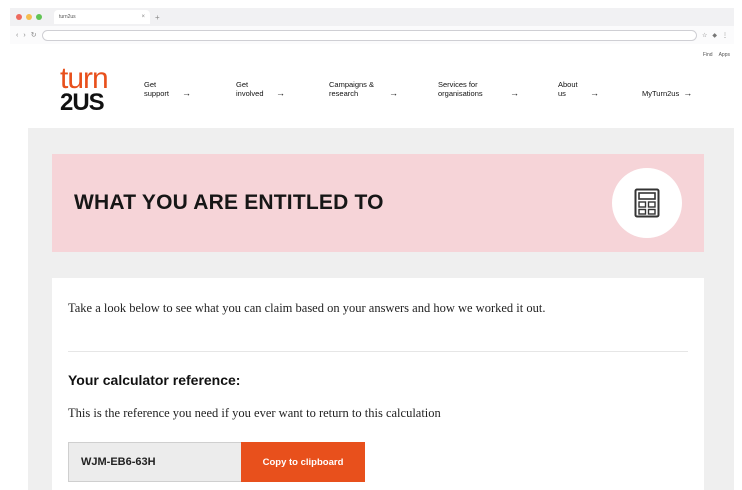 This screenshot has width=742, height=490. What do you see at coordinates (34, 35) in the screenshot?
I see `reload-icon: ↻` at bounding box center [34, 35].